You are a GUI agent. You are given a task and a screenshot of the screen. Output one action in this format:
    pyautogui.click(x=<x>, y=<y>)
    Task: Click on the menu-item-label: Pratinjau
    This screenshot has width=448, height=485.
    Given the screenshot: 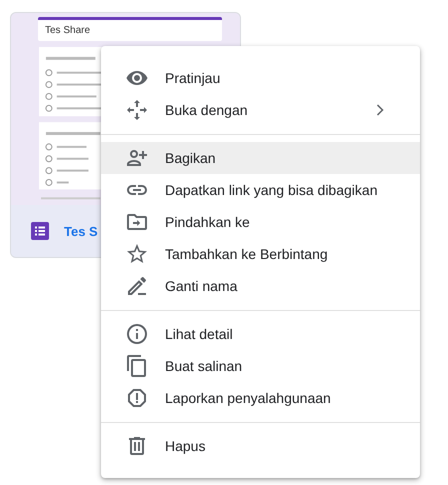 What is the action you would take?
    pyautogui.click(x=193, y=78)
    